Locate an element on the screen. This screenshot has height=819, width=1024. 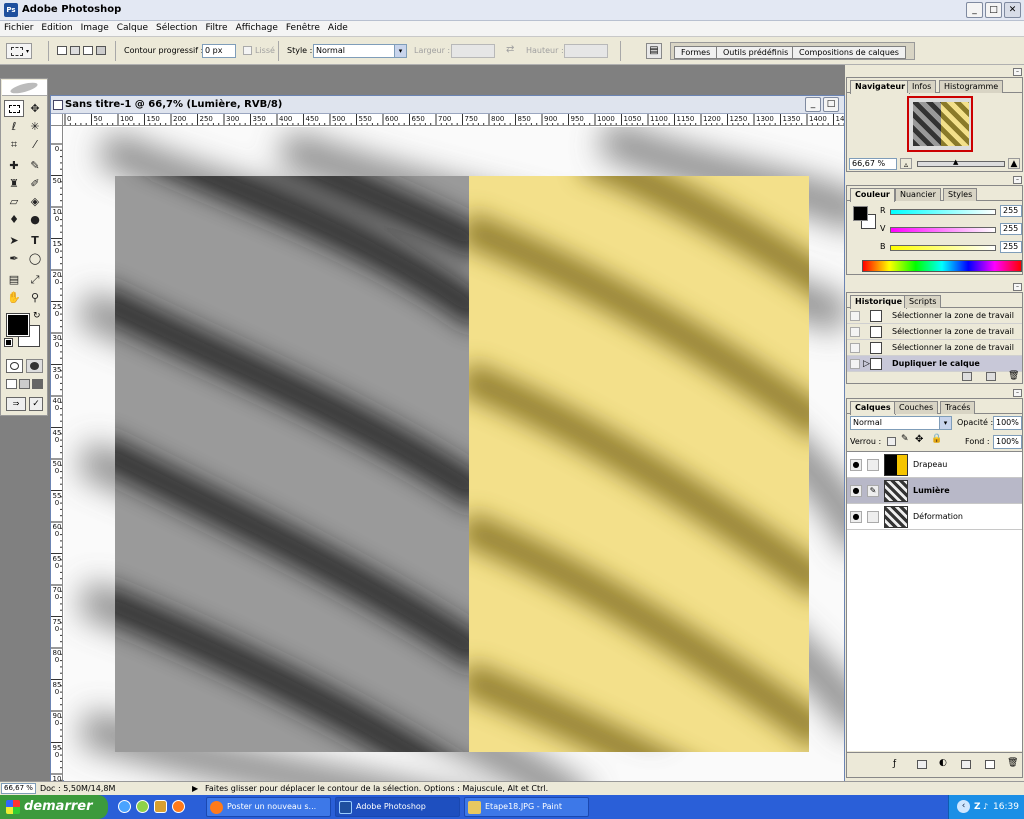
standard-mode-icon is located at coordinates (14, 366).